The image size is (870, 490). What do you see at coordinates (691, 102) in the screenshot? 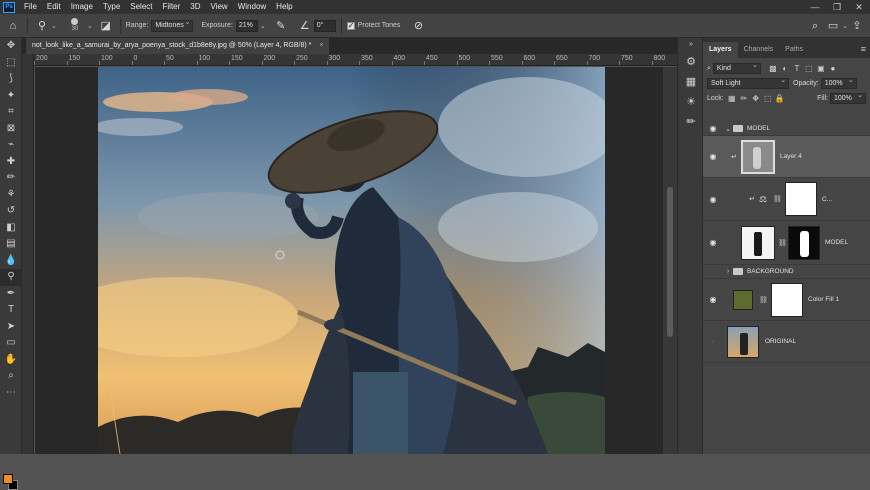
I see `adjustments-icon: ☀` at bounding box center [691, 102].